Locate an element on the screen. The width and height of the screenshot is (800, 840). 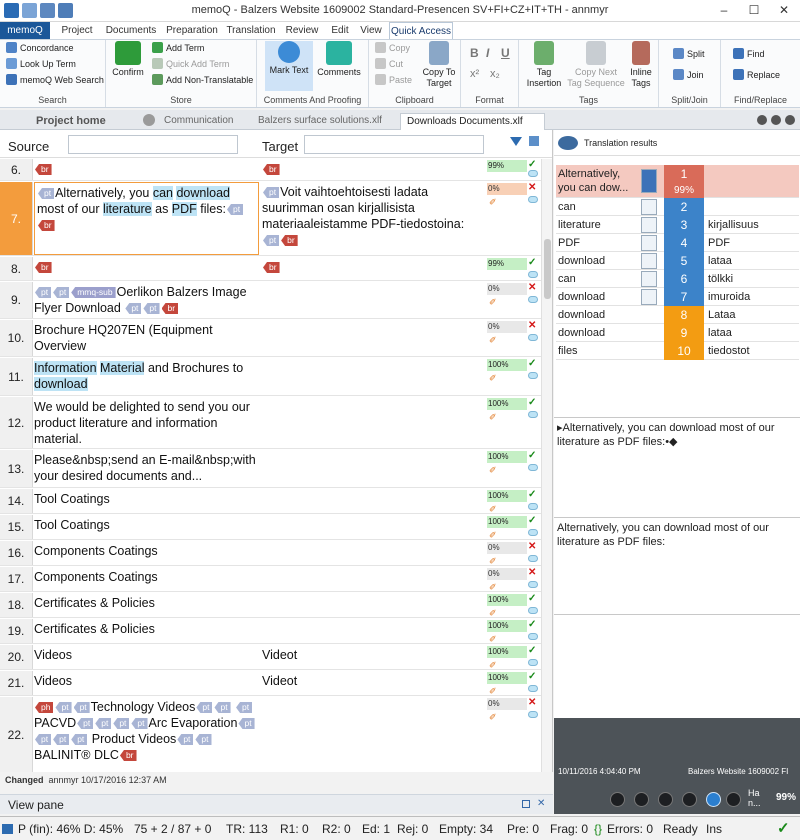
close-tab-icon is located at coordinates (149, 120).